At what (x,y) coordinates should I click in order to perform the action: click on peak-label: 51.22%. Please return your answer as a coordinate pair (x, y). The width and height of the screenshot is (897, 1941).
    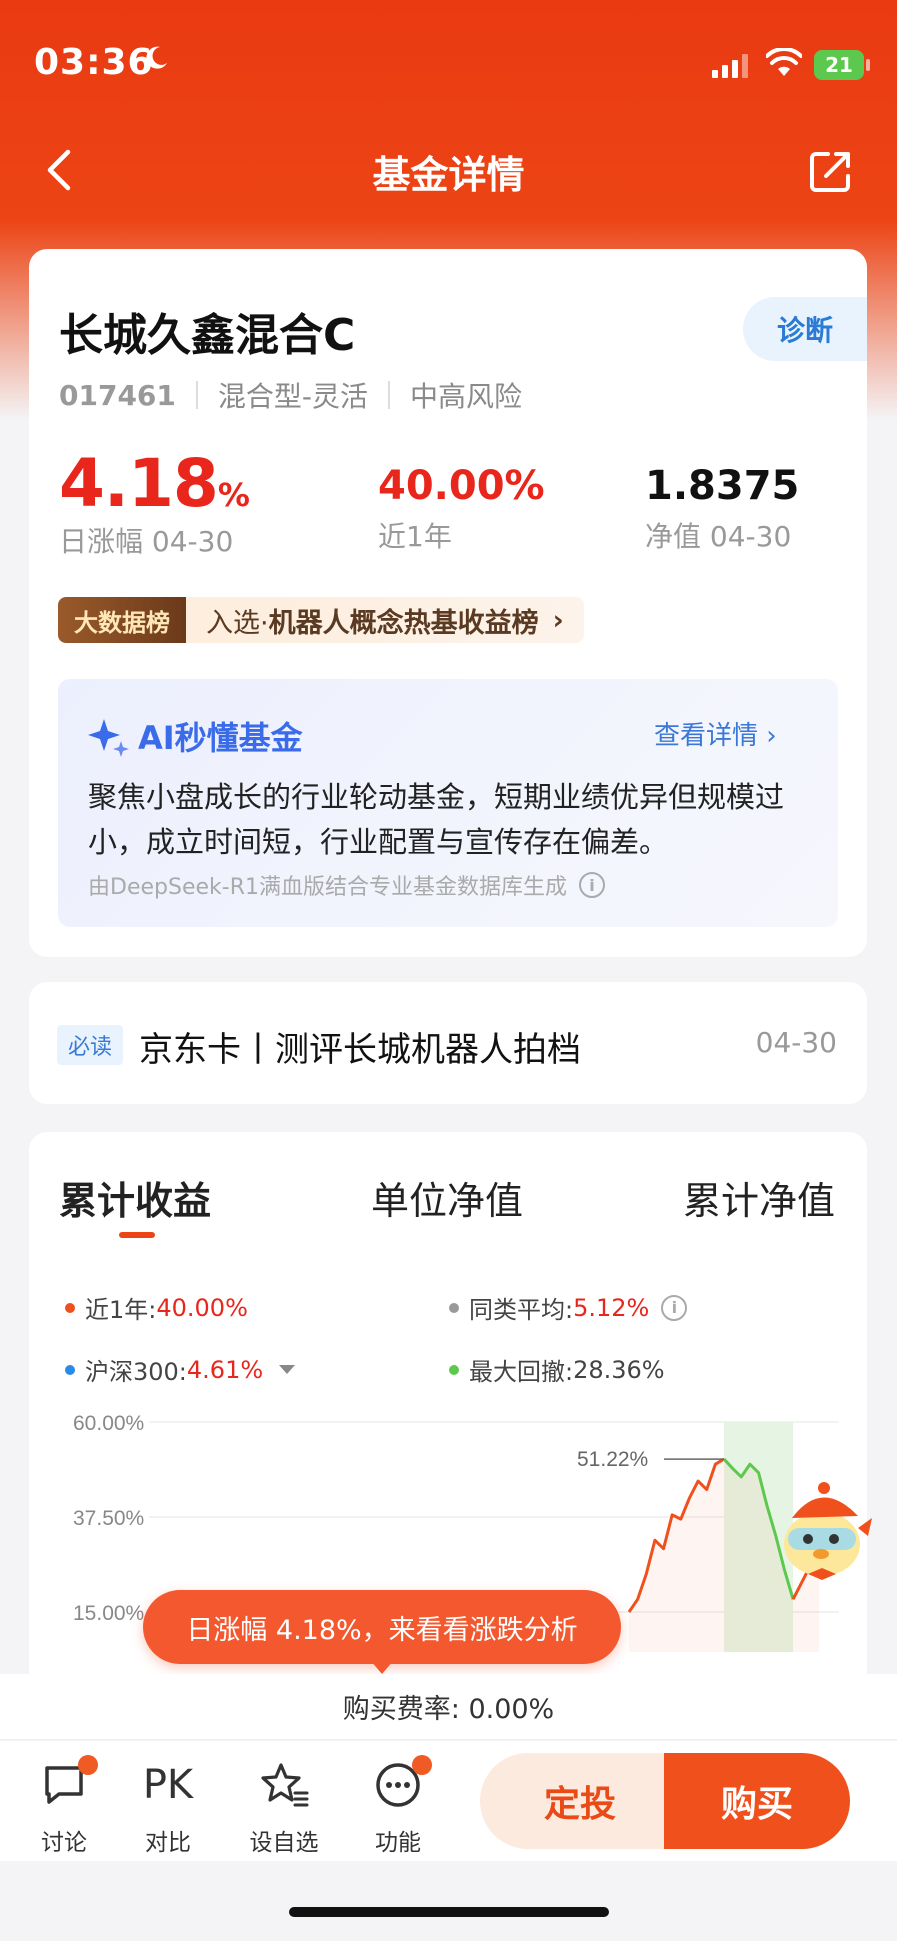
    Looking at the image, I should click on (612, 1459).